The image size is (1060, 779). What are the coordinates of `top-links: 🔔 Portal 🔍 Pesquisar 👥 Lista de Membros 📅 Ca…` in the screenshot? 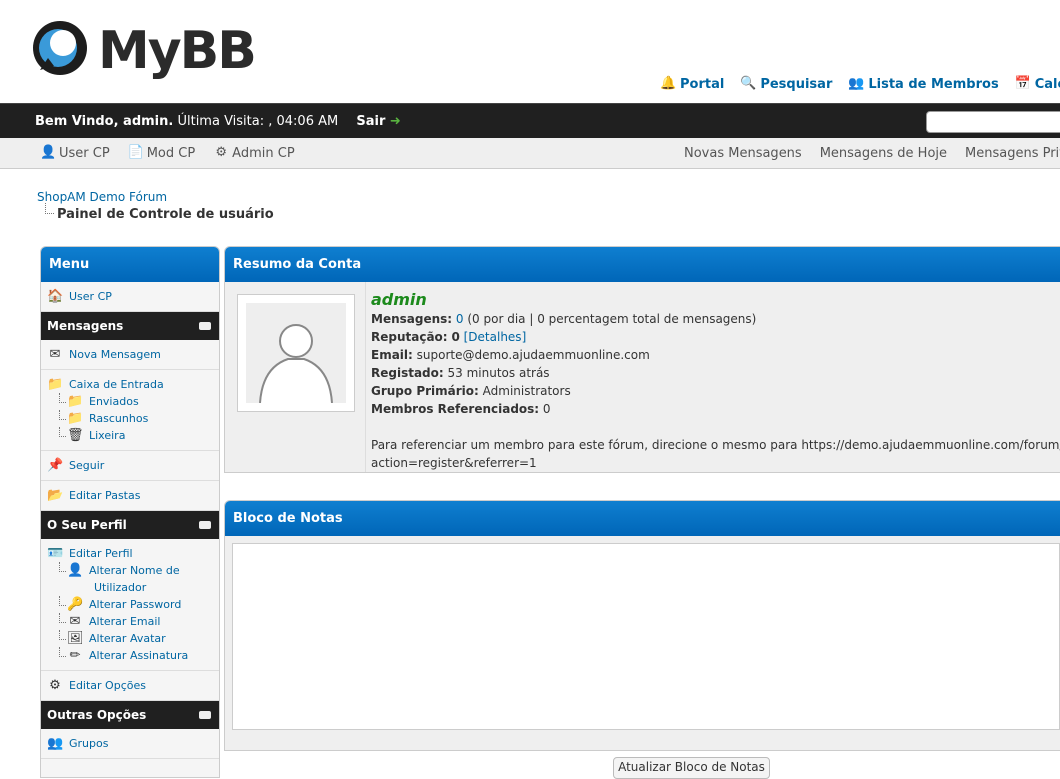 It's located at (860, 84).